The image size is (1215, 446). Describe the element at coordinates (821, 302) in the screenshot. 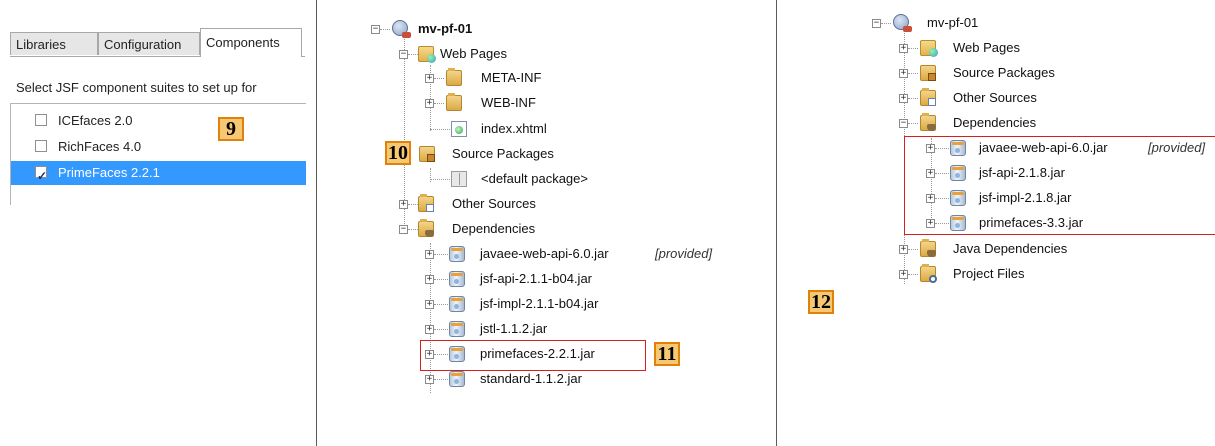

I see `callout-12: 12` at that location.